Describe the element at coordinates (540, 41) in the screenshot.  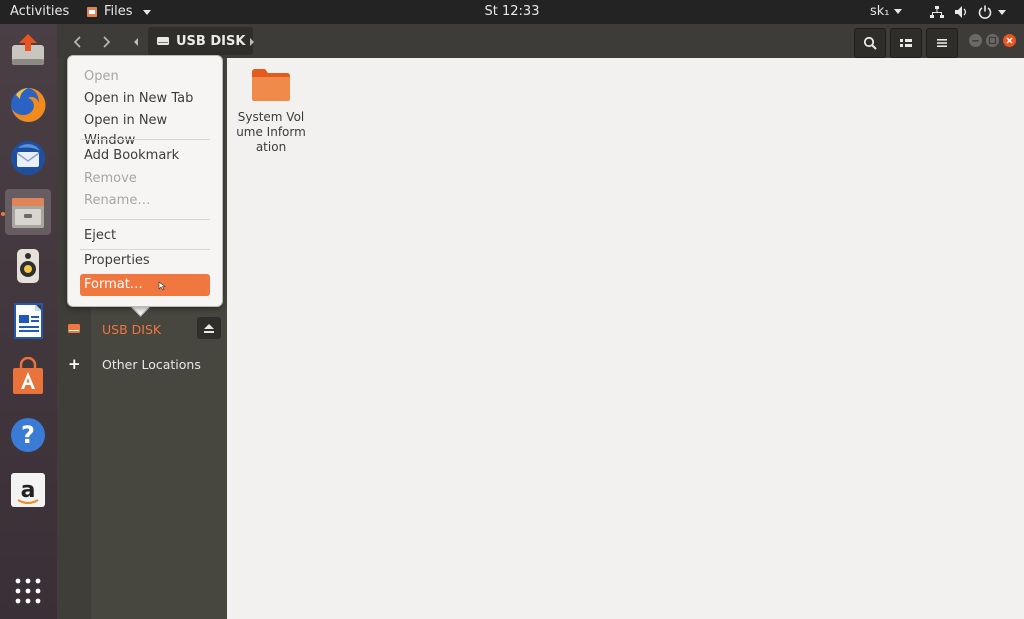
I see `header-bar: USB DISK` at that location.